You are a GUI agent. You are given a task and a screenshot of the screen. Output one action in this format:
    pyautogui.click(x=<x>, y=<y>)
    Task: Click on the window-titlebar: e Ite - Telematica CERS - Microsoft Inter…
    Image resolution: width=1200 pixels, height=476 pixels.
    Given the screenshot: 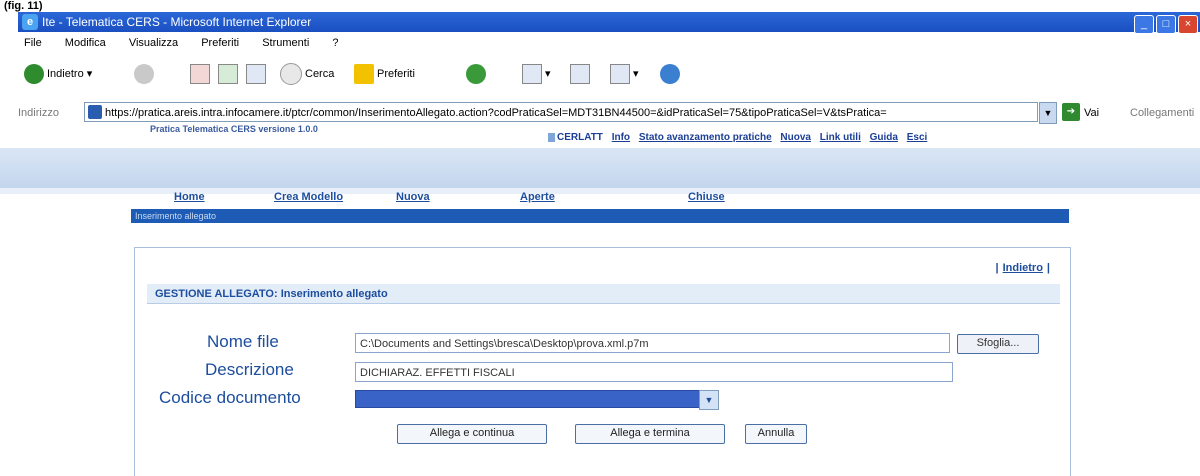 What is the action you would take?
    pyautogui.click(x=609, y=23)
    